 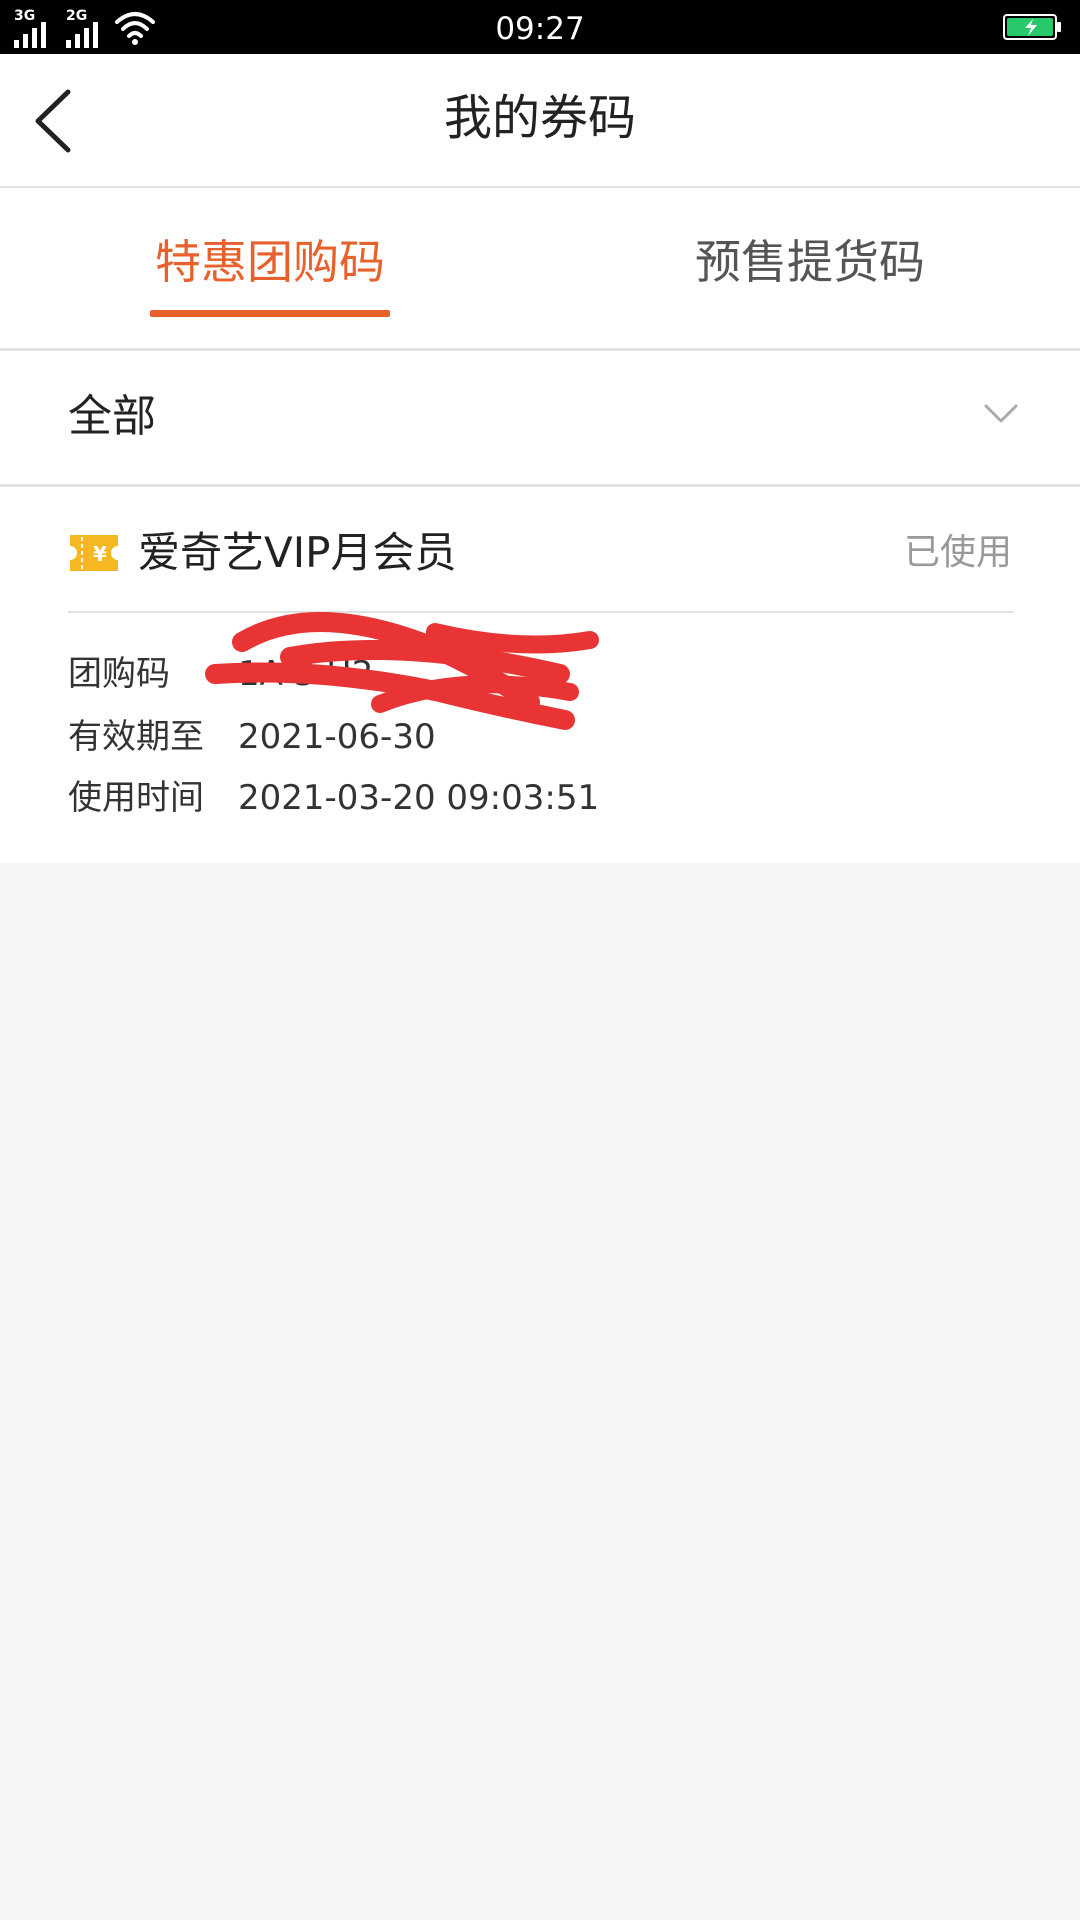 I want to click on tab-label: 预售提货码, so click(x=810, y=262).